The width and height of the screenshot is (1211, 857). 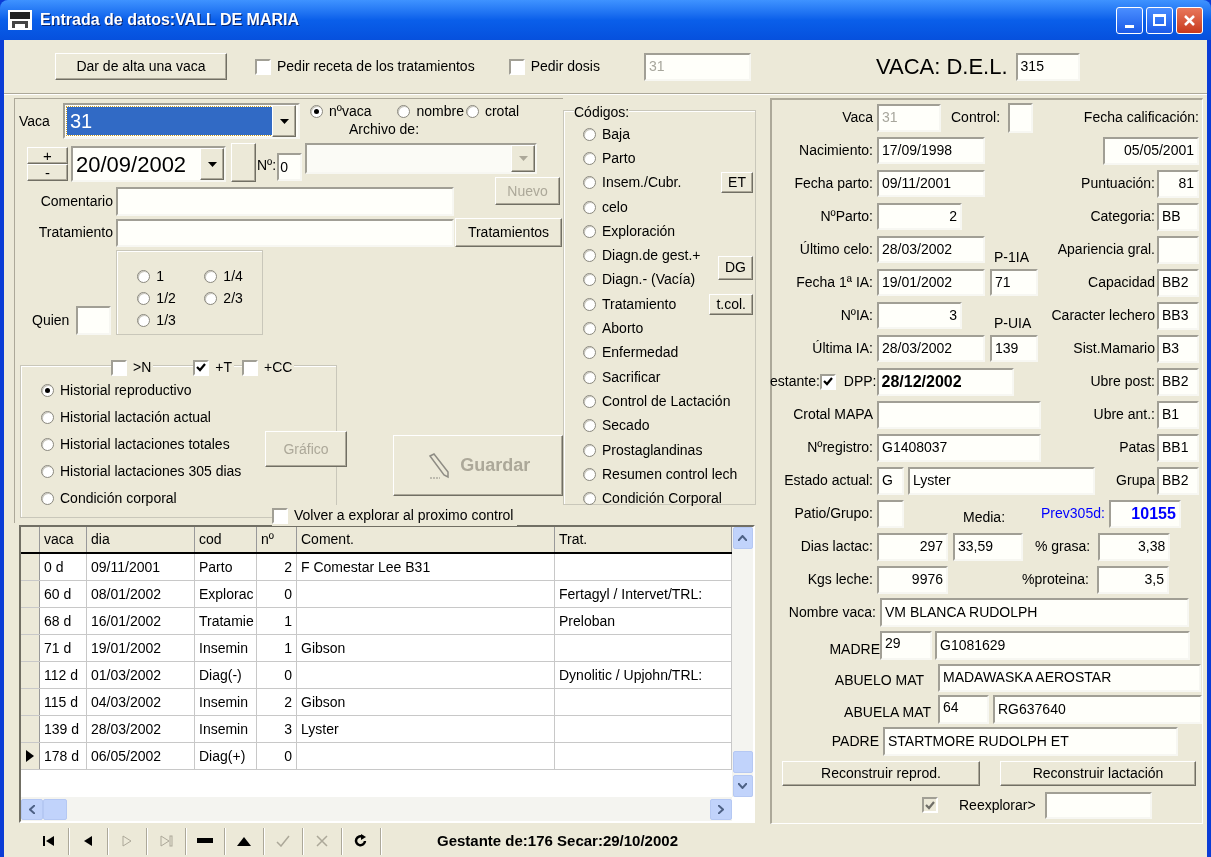 I want to click on increment-button: +, so click(x=47, y=155).